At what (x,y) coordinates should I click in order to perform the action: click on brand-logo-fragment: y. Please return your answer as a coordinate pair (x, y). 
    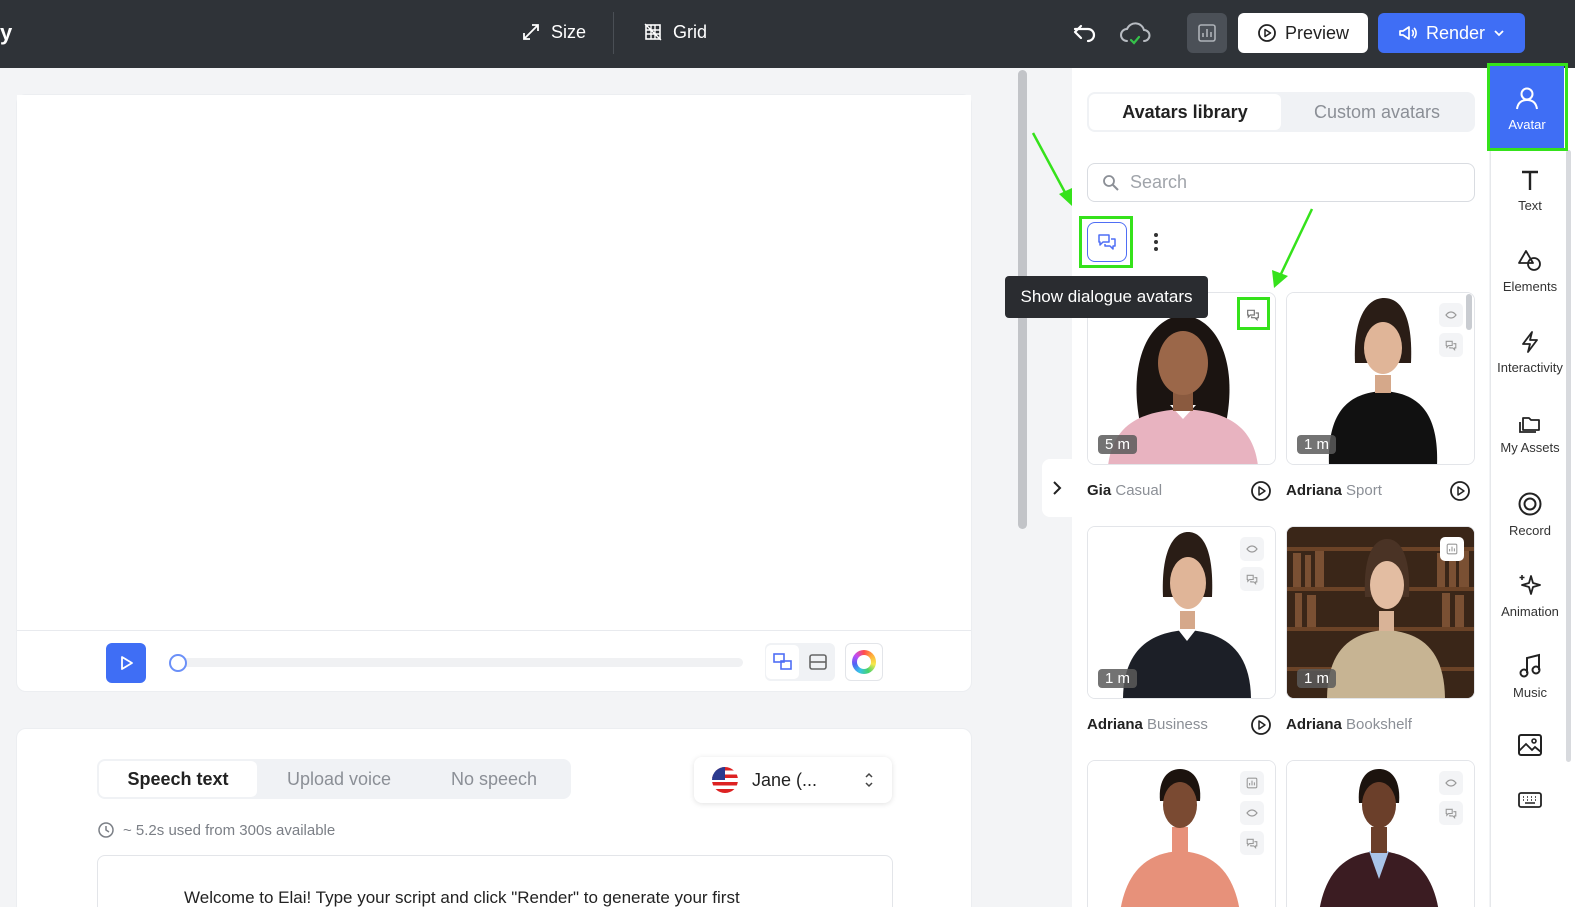
    Looking at the image, I should click on (6, 32).